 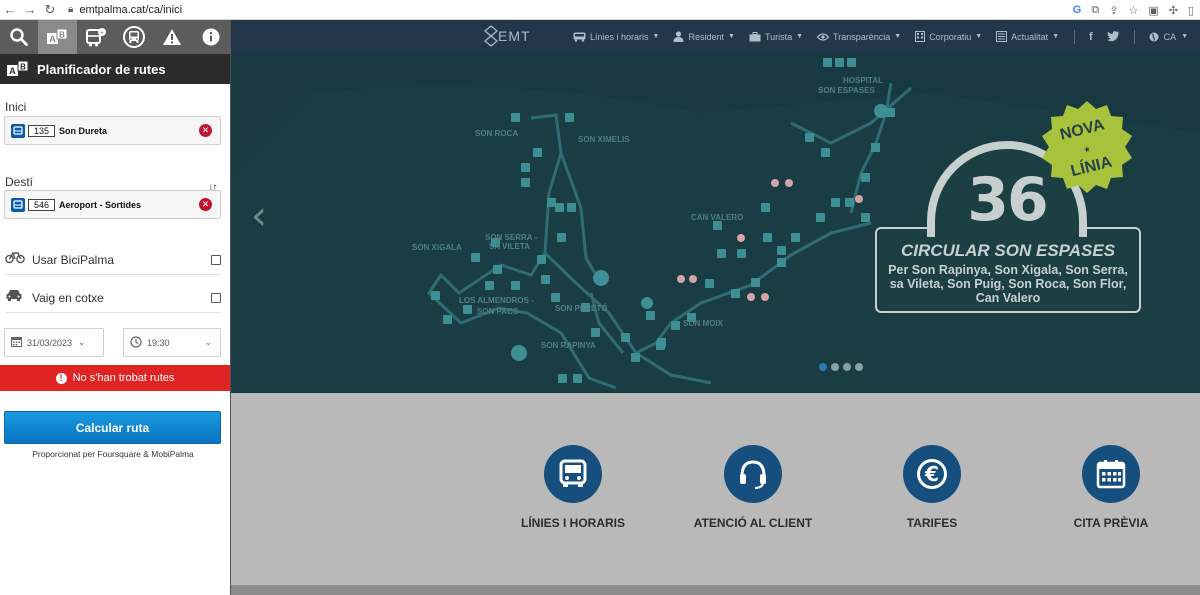 What do you see at coordinates (1133, 10) in the screenshot?
I see `bookmark-star-icon: ☆` at bounding box center [1133, 10].